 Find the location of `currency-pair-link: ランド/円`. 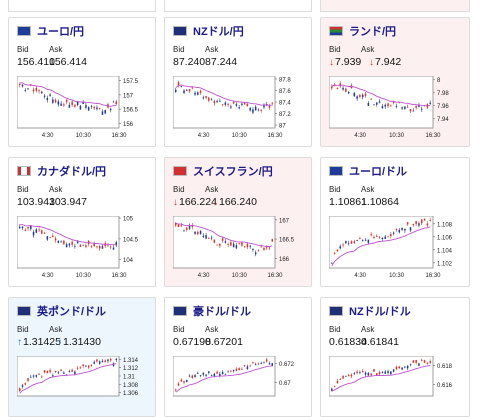

currency-pair-link: ランド/円 is located at coordinates (372, 31).